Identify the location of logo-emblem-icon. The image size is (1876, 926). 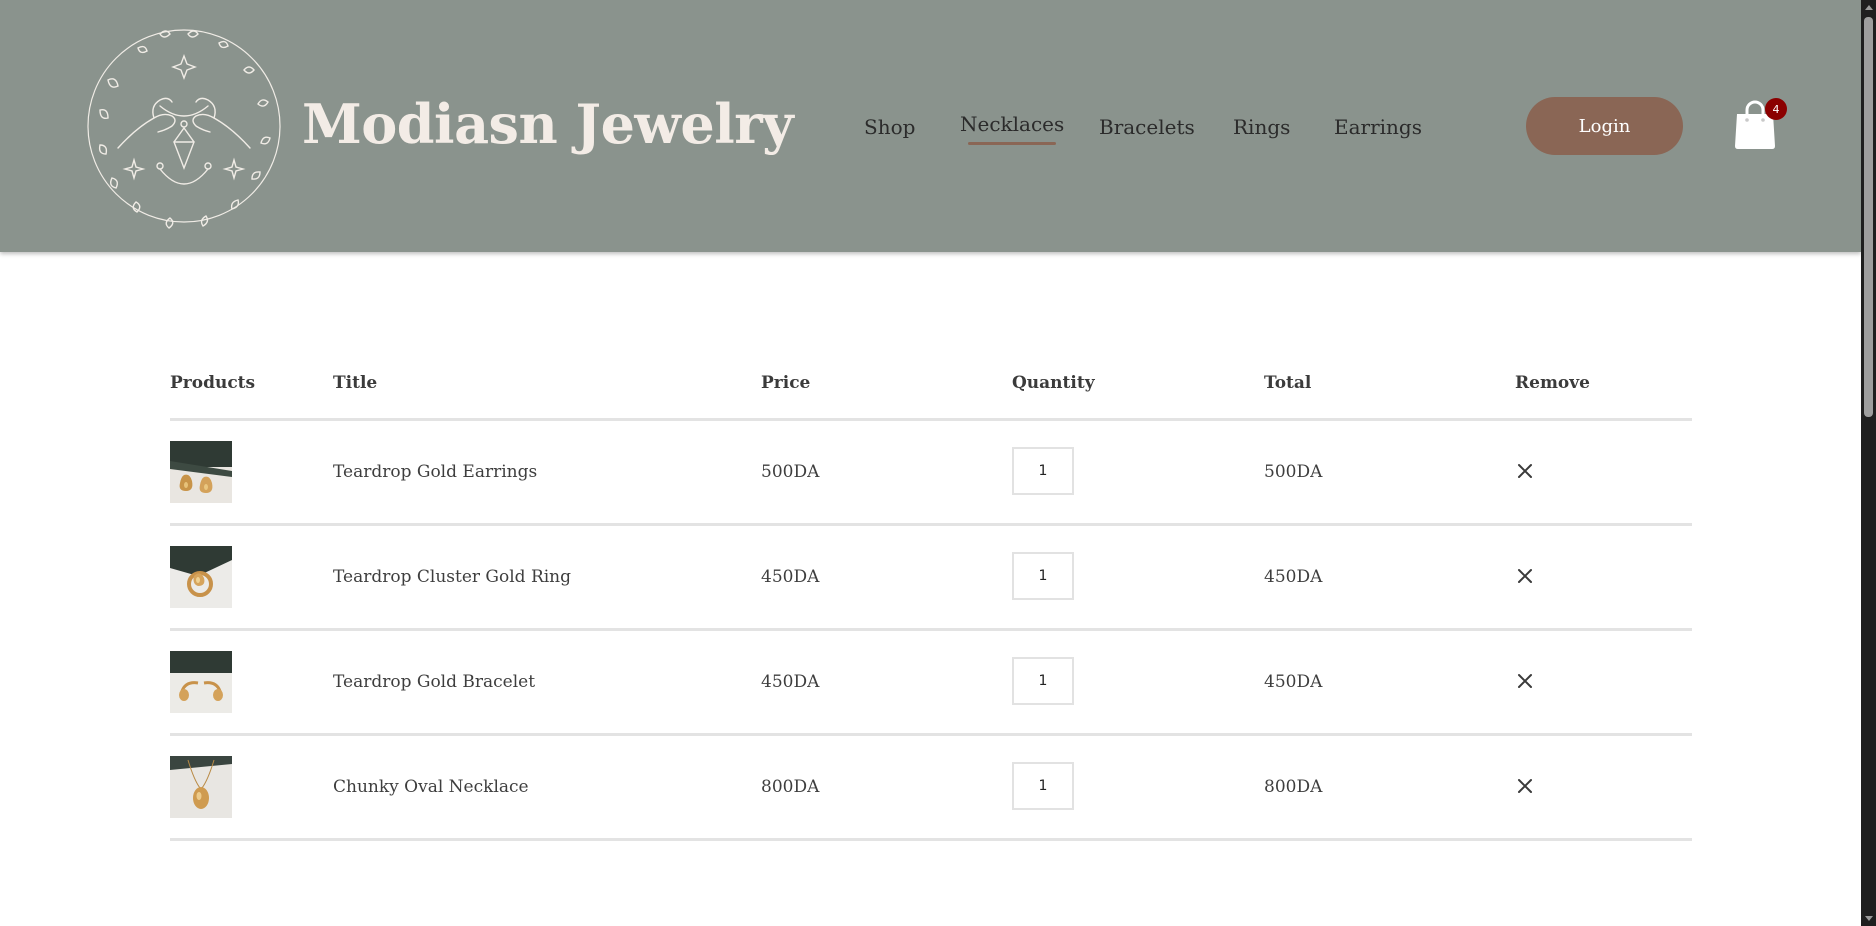
(184, 126).